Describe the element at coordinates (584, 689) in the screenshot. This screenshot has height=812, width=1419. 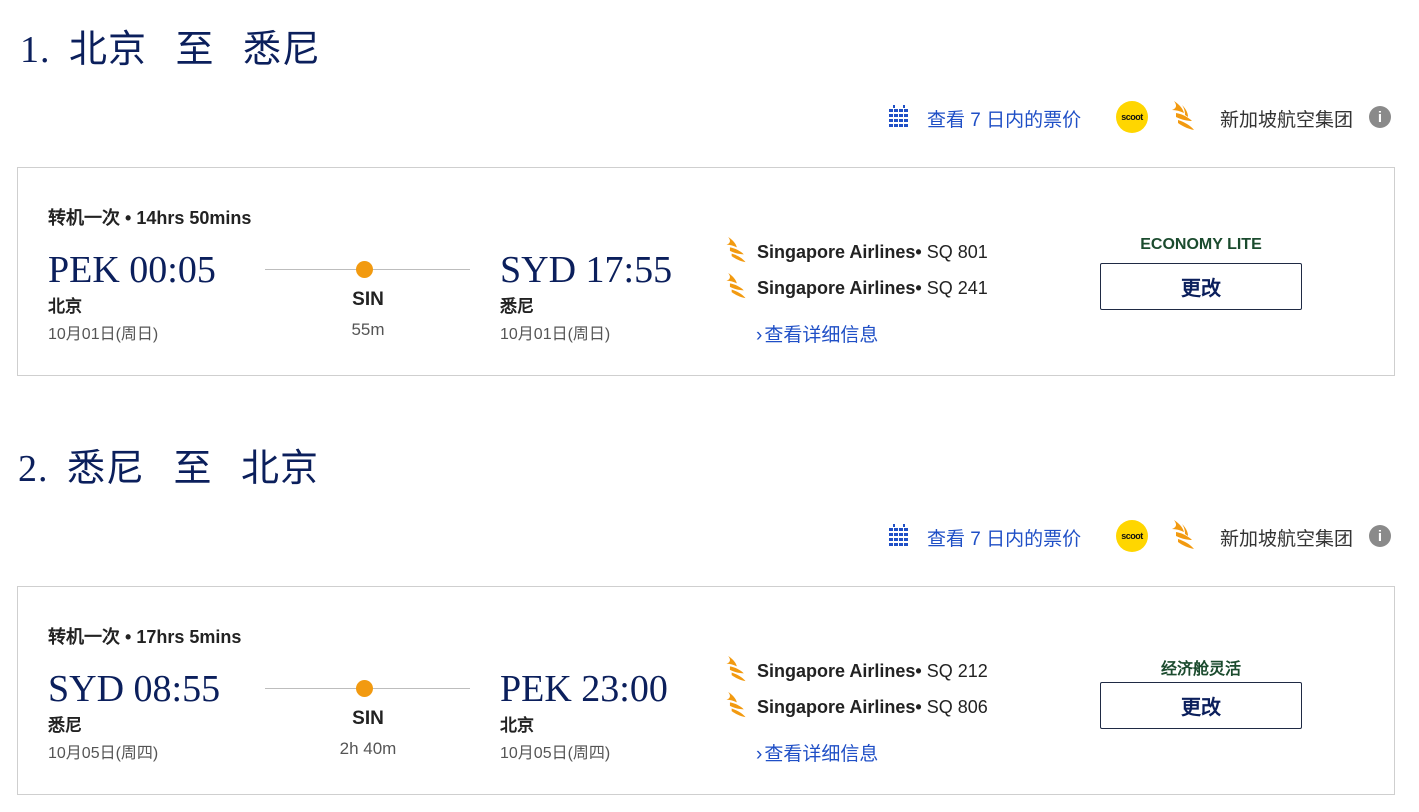
I see `arrival-code-time: PEK 23:00` at that location.